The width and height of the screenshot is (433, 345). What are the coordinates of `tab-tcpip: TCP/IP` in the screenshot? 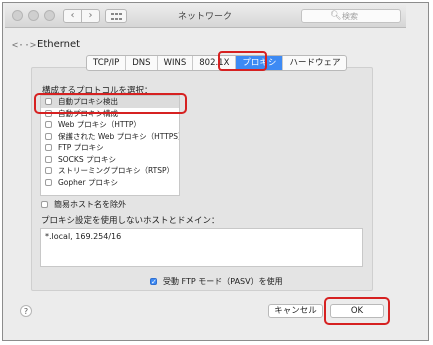 It's located at (107, 63).